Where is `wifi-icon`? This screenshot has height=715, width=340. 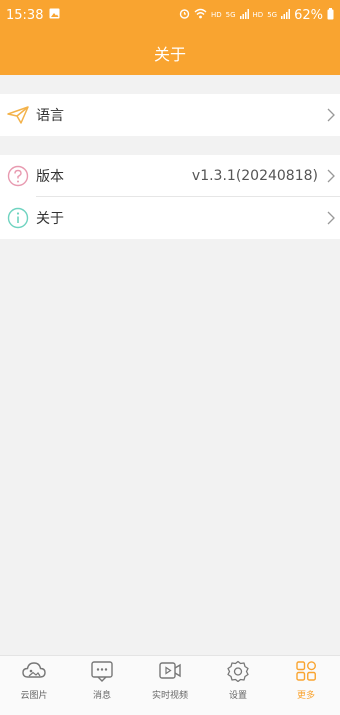 wifi-icon is located at coordinates (200, 15).